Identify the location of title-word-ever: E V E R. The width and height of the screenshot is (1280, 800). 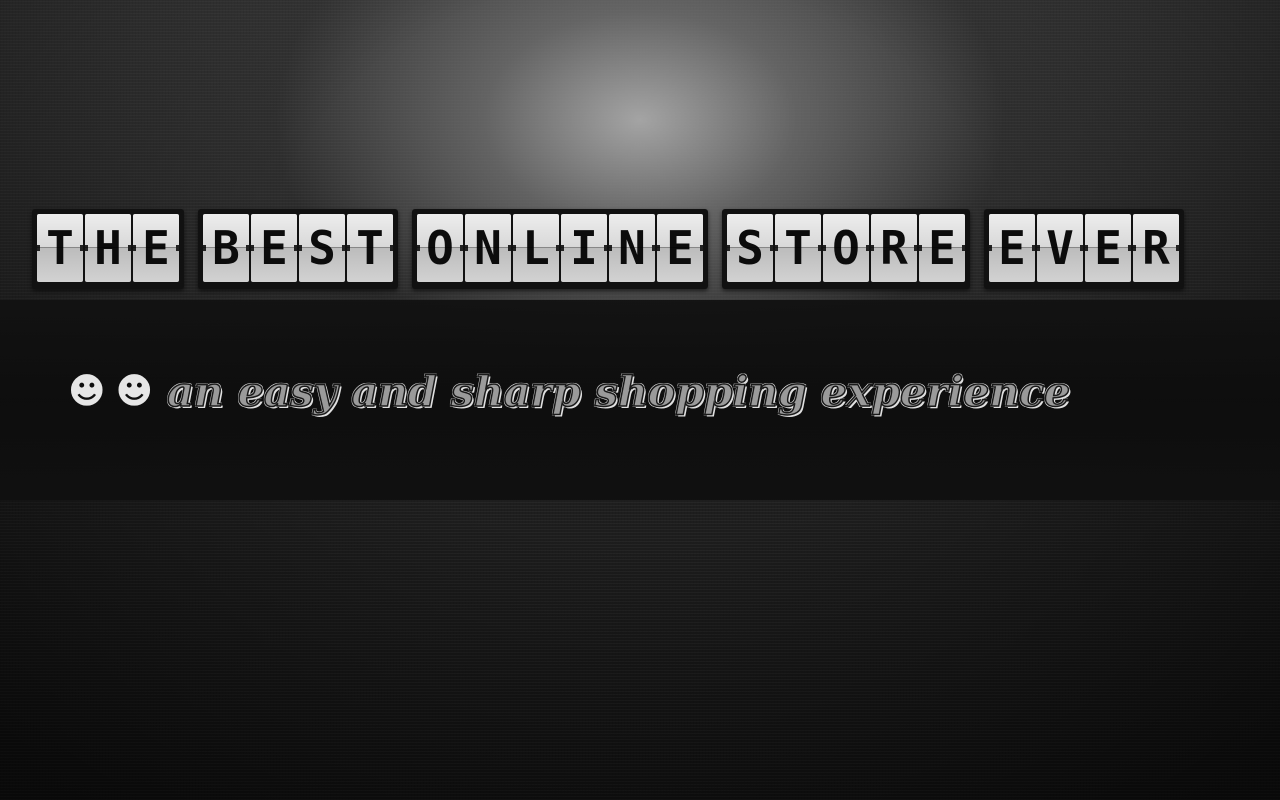
(1084, 249).